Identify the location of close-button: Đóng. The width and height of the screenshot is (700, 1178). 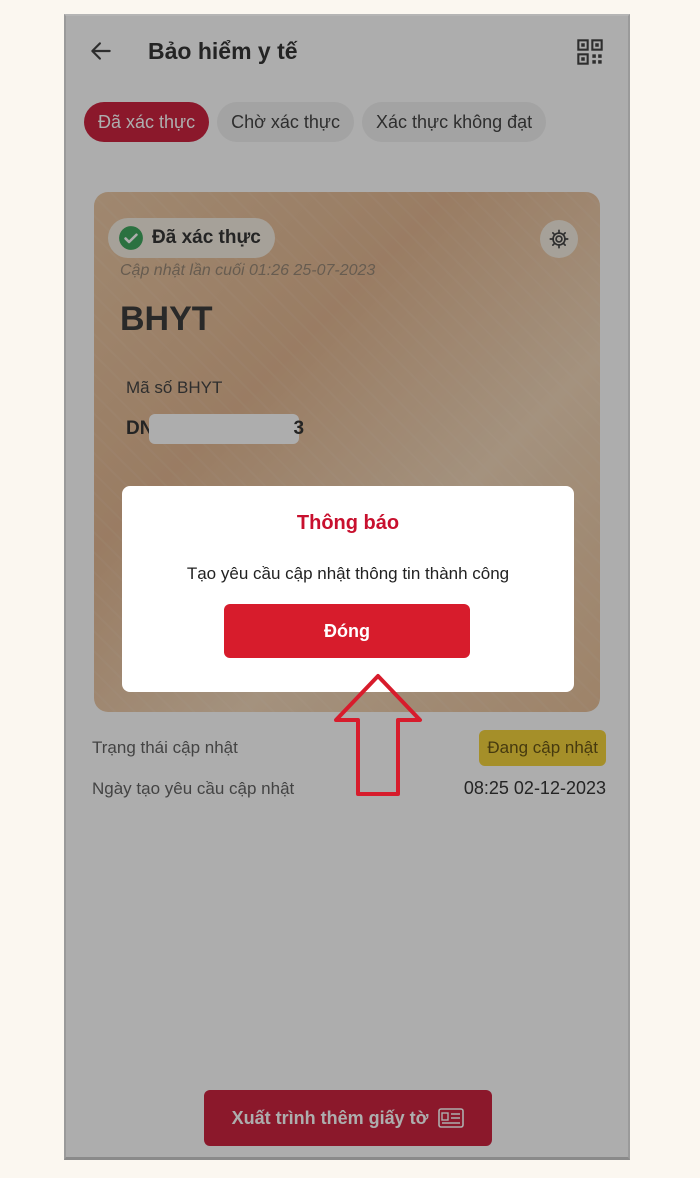
(347, 631).